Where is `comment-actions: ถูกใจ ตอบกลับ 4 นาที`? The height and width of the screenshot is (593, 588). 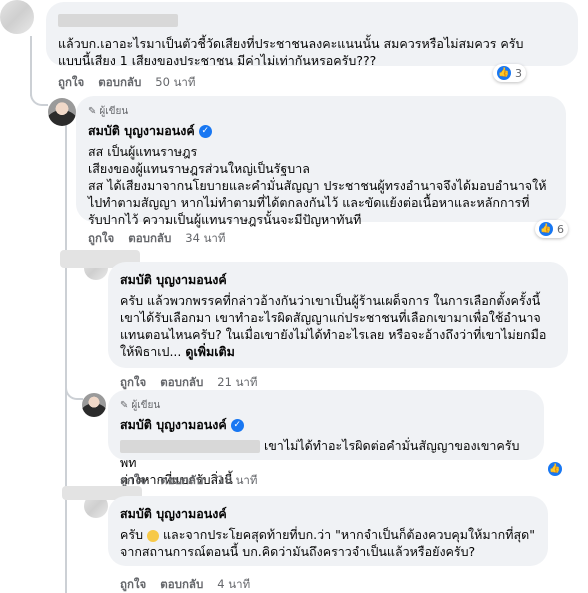 comment-actions: ถูกใจ ตอบกลับ 4 นาที is located at coordinates (185, 584).